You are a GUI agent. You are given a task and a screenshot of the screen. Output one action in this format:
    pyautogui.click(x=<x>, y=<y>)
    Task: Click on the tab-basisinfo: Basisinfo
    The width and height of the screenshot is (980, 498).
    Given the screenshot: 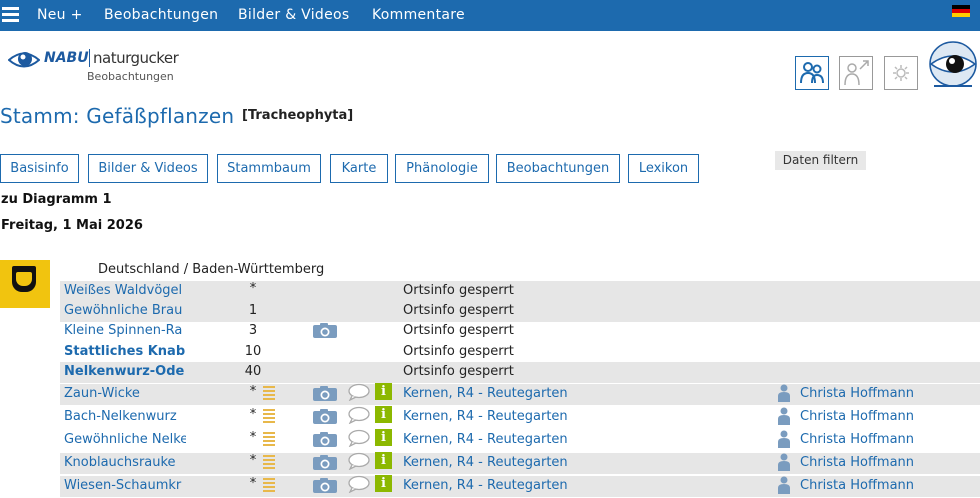 What is the action you would take?
    pyautogui.click(x=39, y=168)
    